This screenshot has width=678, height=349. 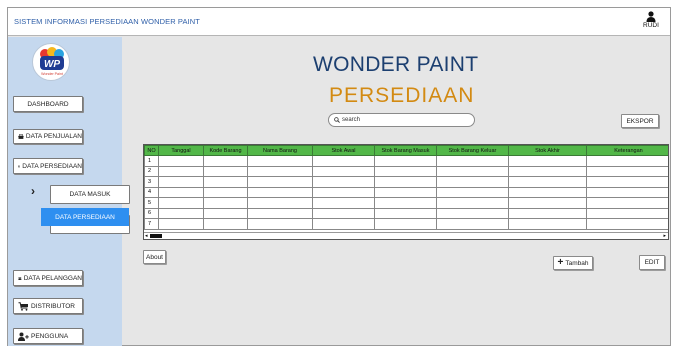 I want to click on sidebar-item-label: DATA MASUK, so click(x=90, y=194).